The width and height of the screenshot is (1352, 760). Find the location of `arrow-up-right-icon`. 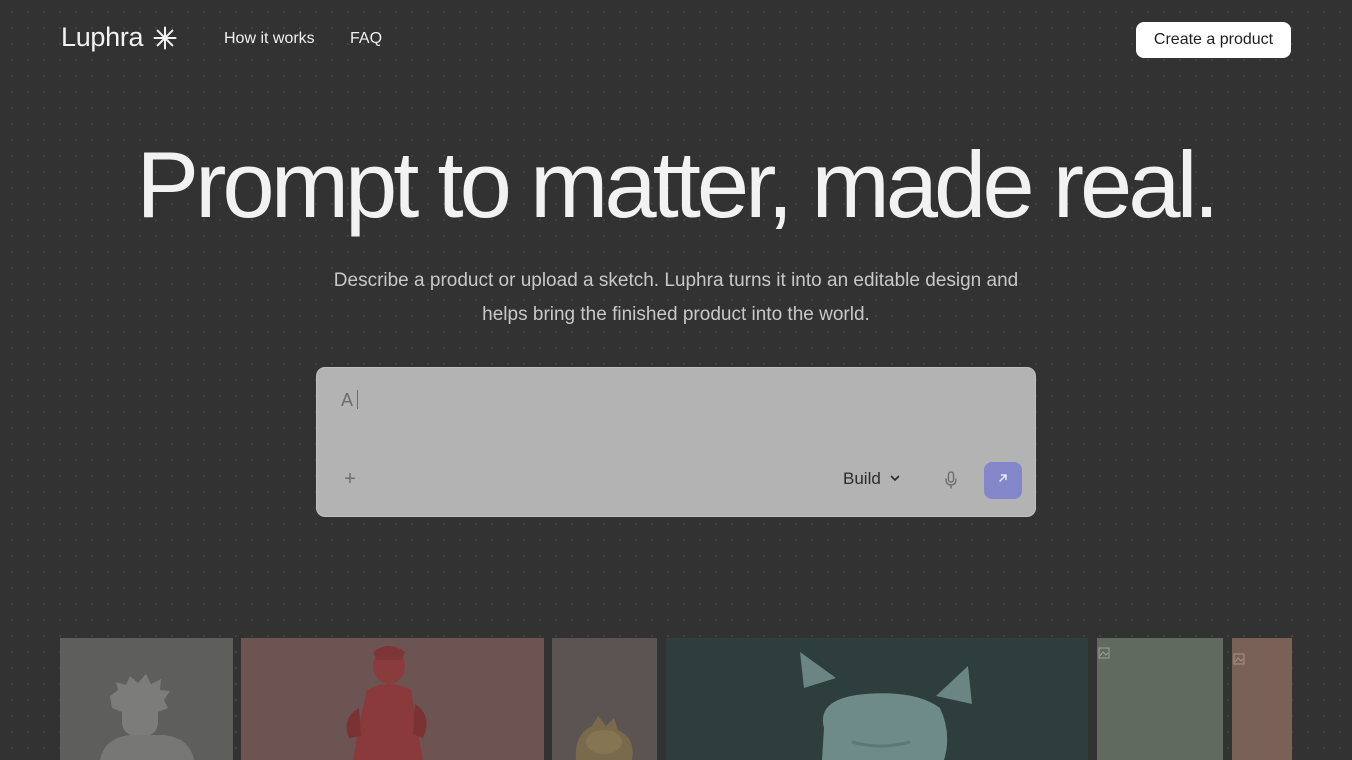

arrow-up-right-icon is located at coordinates (1003, 480).